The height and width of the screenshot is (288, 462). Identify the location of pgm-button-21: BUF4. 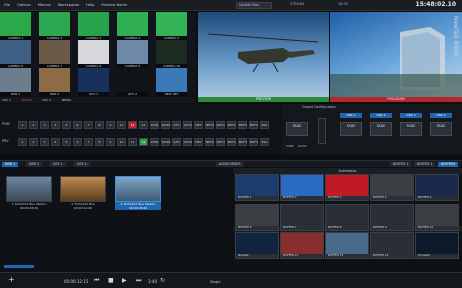
(253, 125).